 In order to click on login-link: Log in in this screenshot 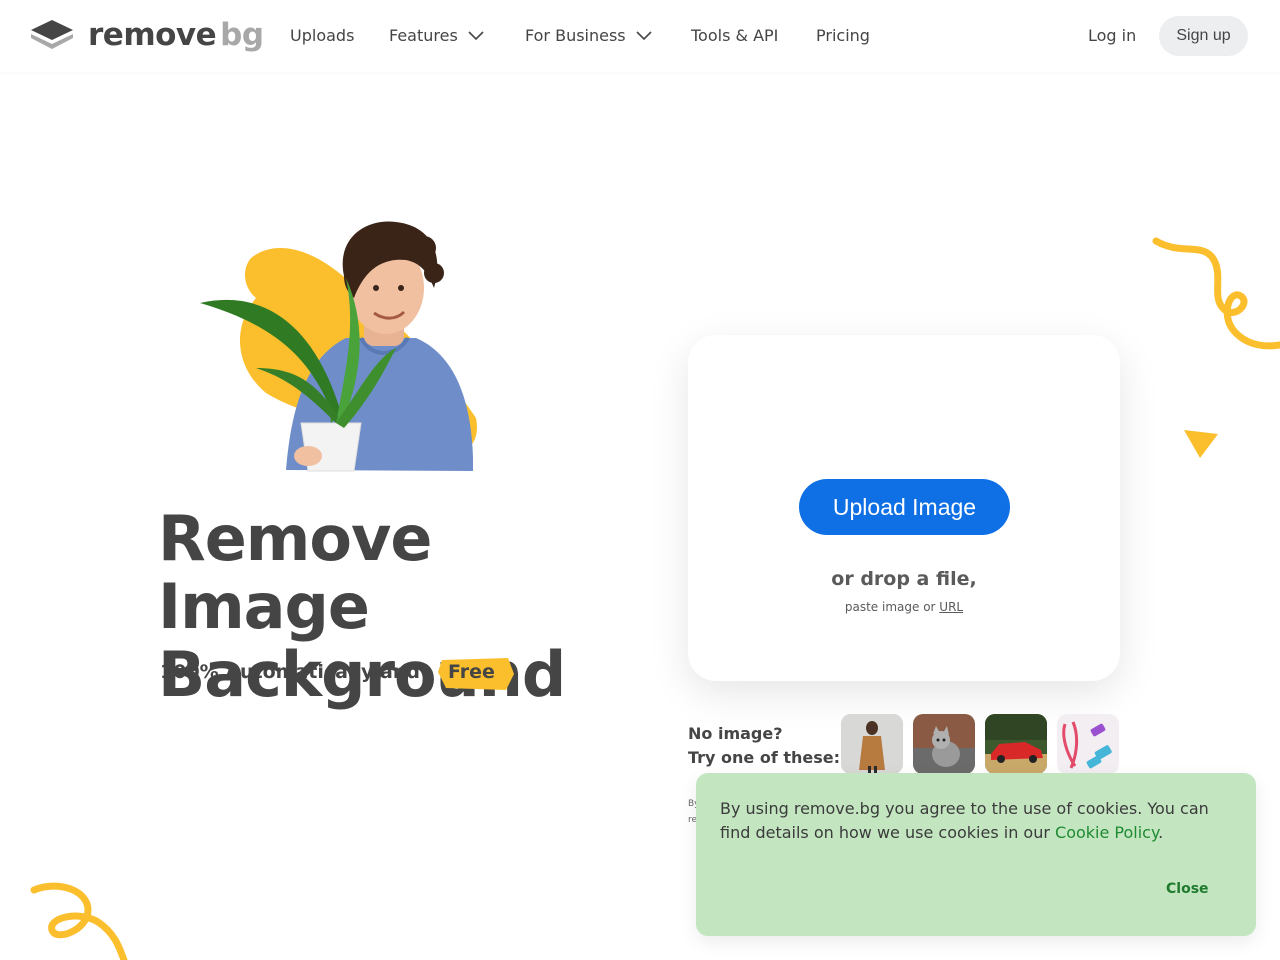, I will do `click(1112, 36)`.